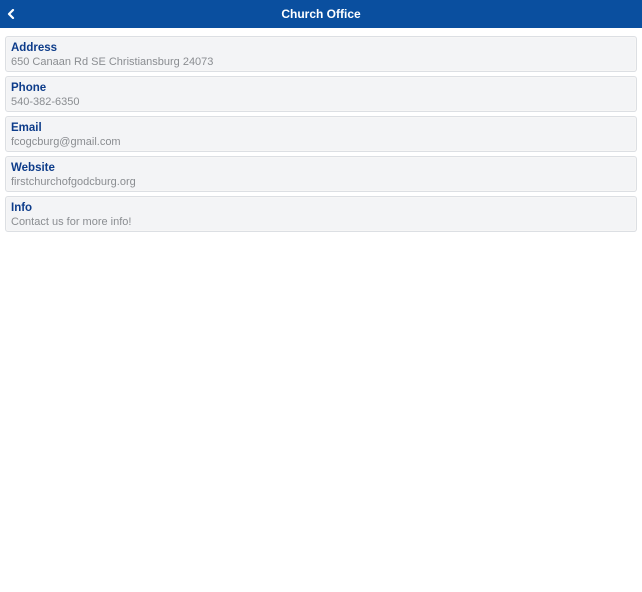 The height and width of the screenshot is (592, 642). Describe the element at coordinates (71, 222) in the screenshot. I see `item-value: Contact us for more info!` at that location.